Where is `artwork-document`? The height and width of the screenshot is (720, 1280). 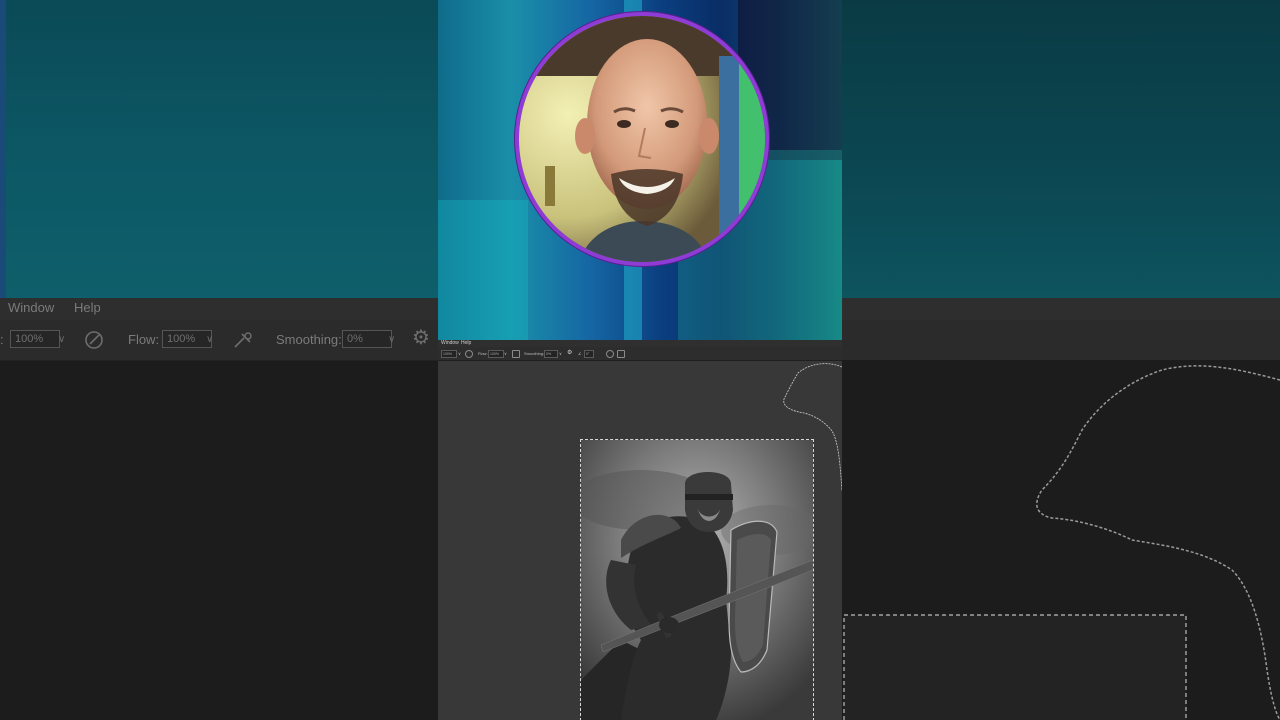
artwork-document is located at coordinates (697, 579).